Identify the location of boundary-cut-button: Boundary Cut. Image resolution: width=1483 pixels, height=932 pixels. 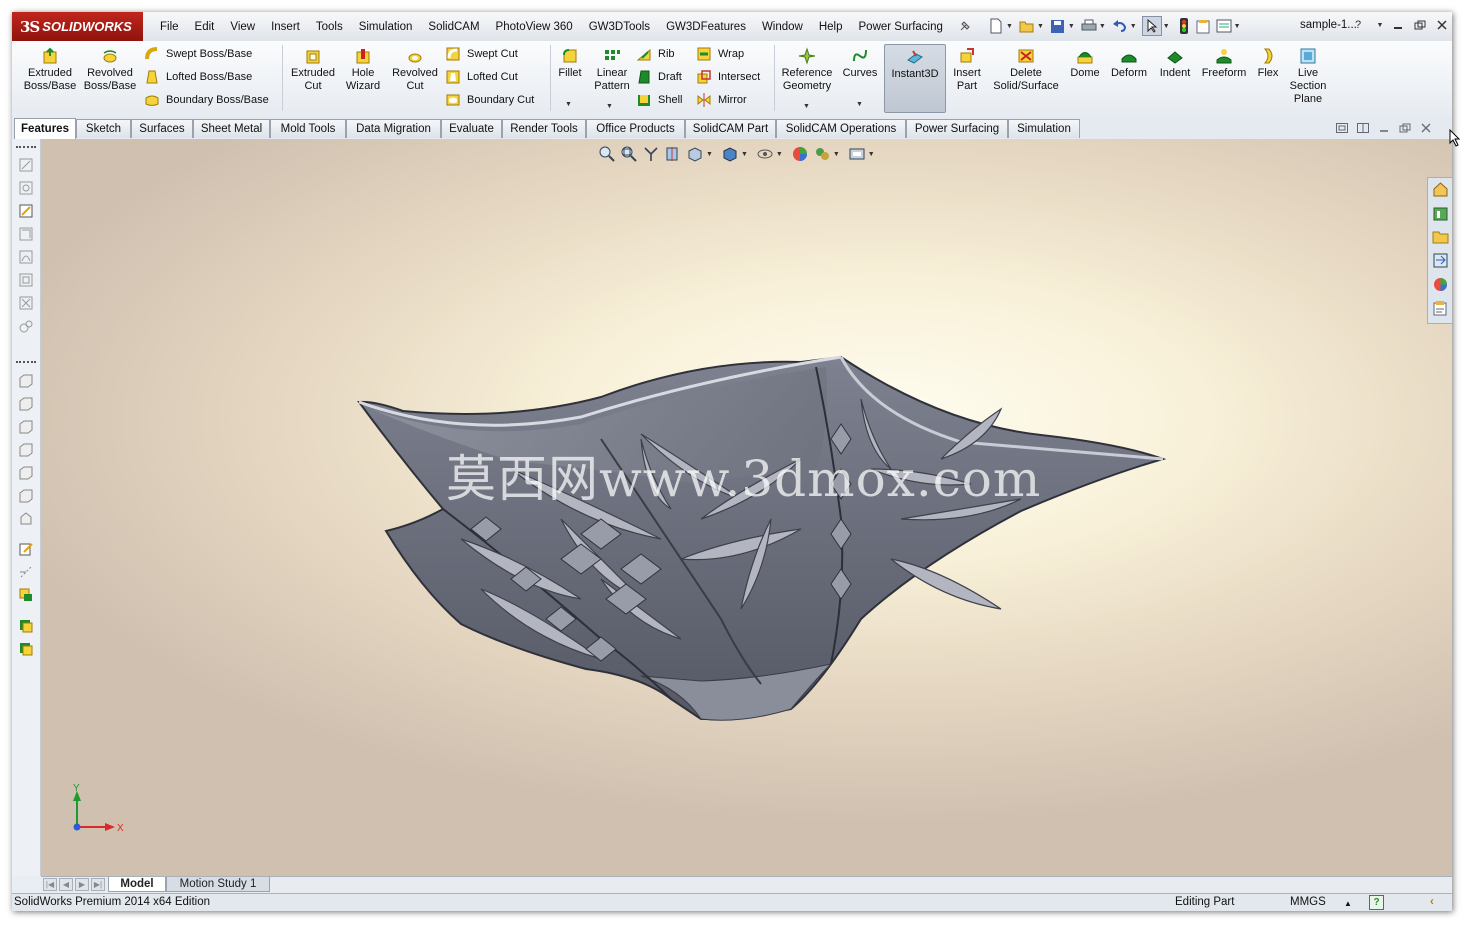
(489, 100).